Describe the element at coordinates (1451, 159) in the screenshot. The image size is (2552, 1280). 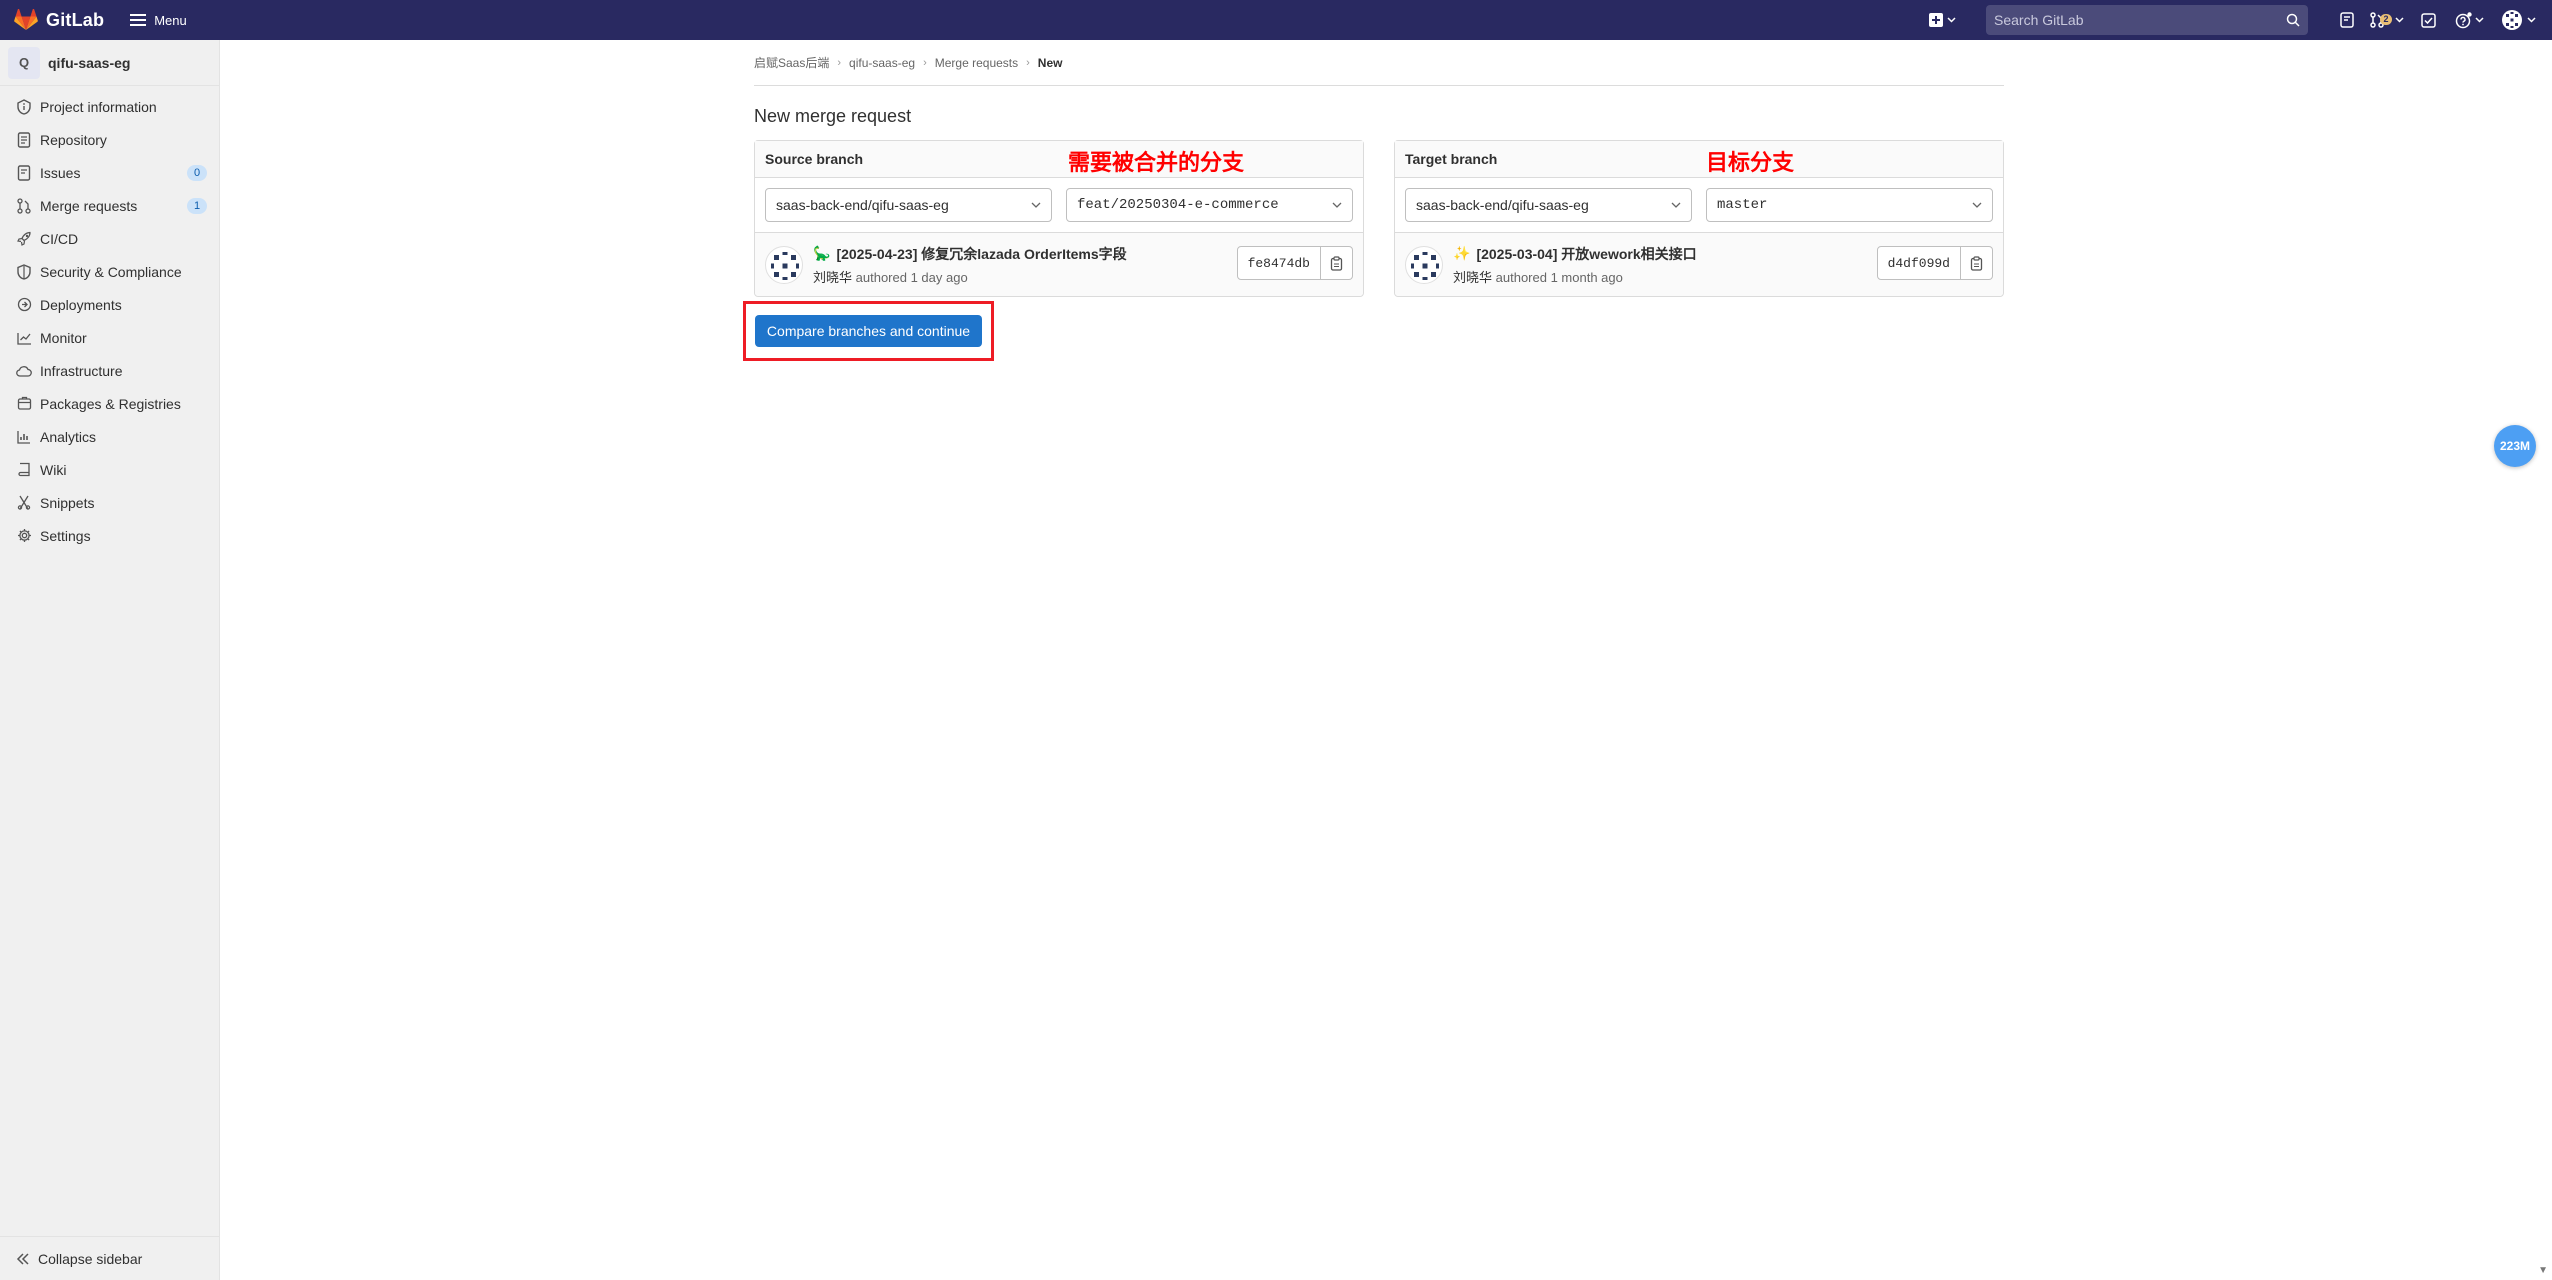
I see `target-branch-title: Target branch` at that location.